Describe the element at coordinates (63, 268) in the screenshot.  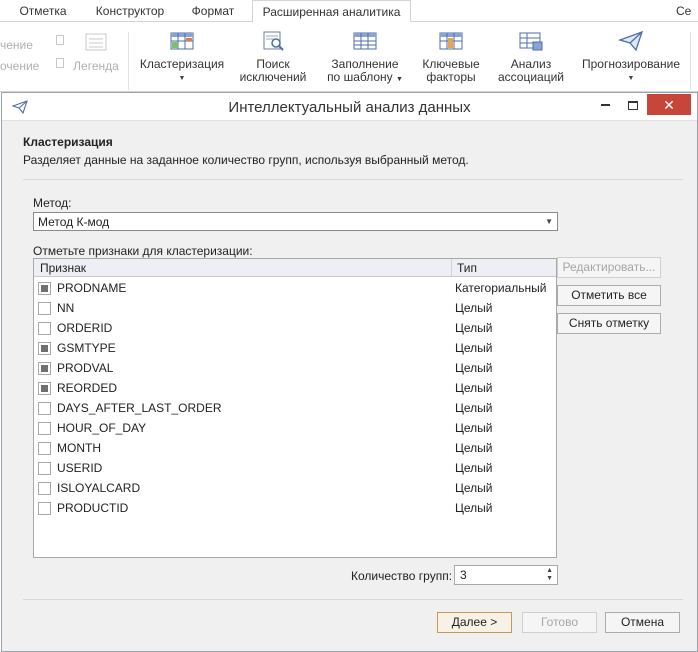
I see `column-header-feature: Признак` at that location.